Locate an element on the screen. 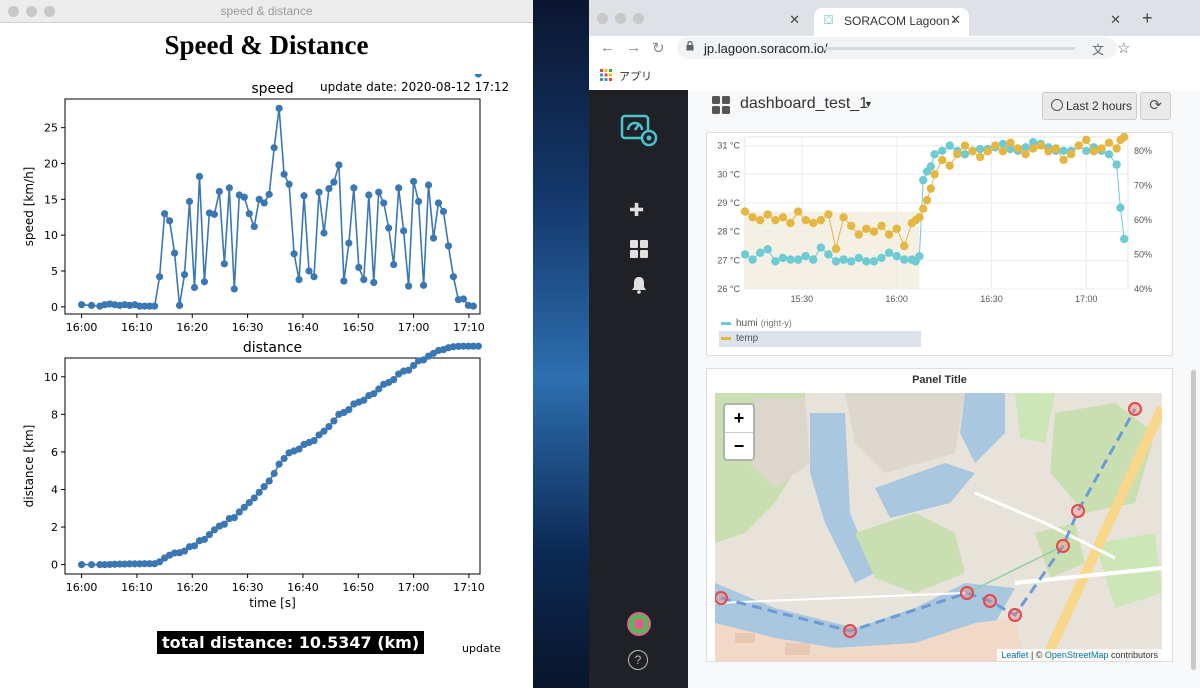  x-tick-label: 15:30 is located at coordinates (802, 299).